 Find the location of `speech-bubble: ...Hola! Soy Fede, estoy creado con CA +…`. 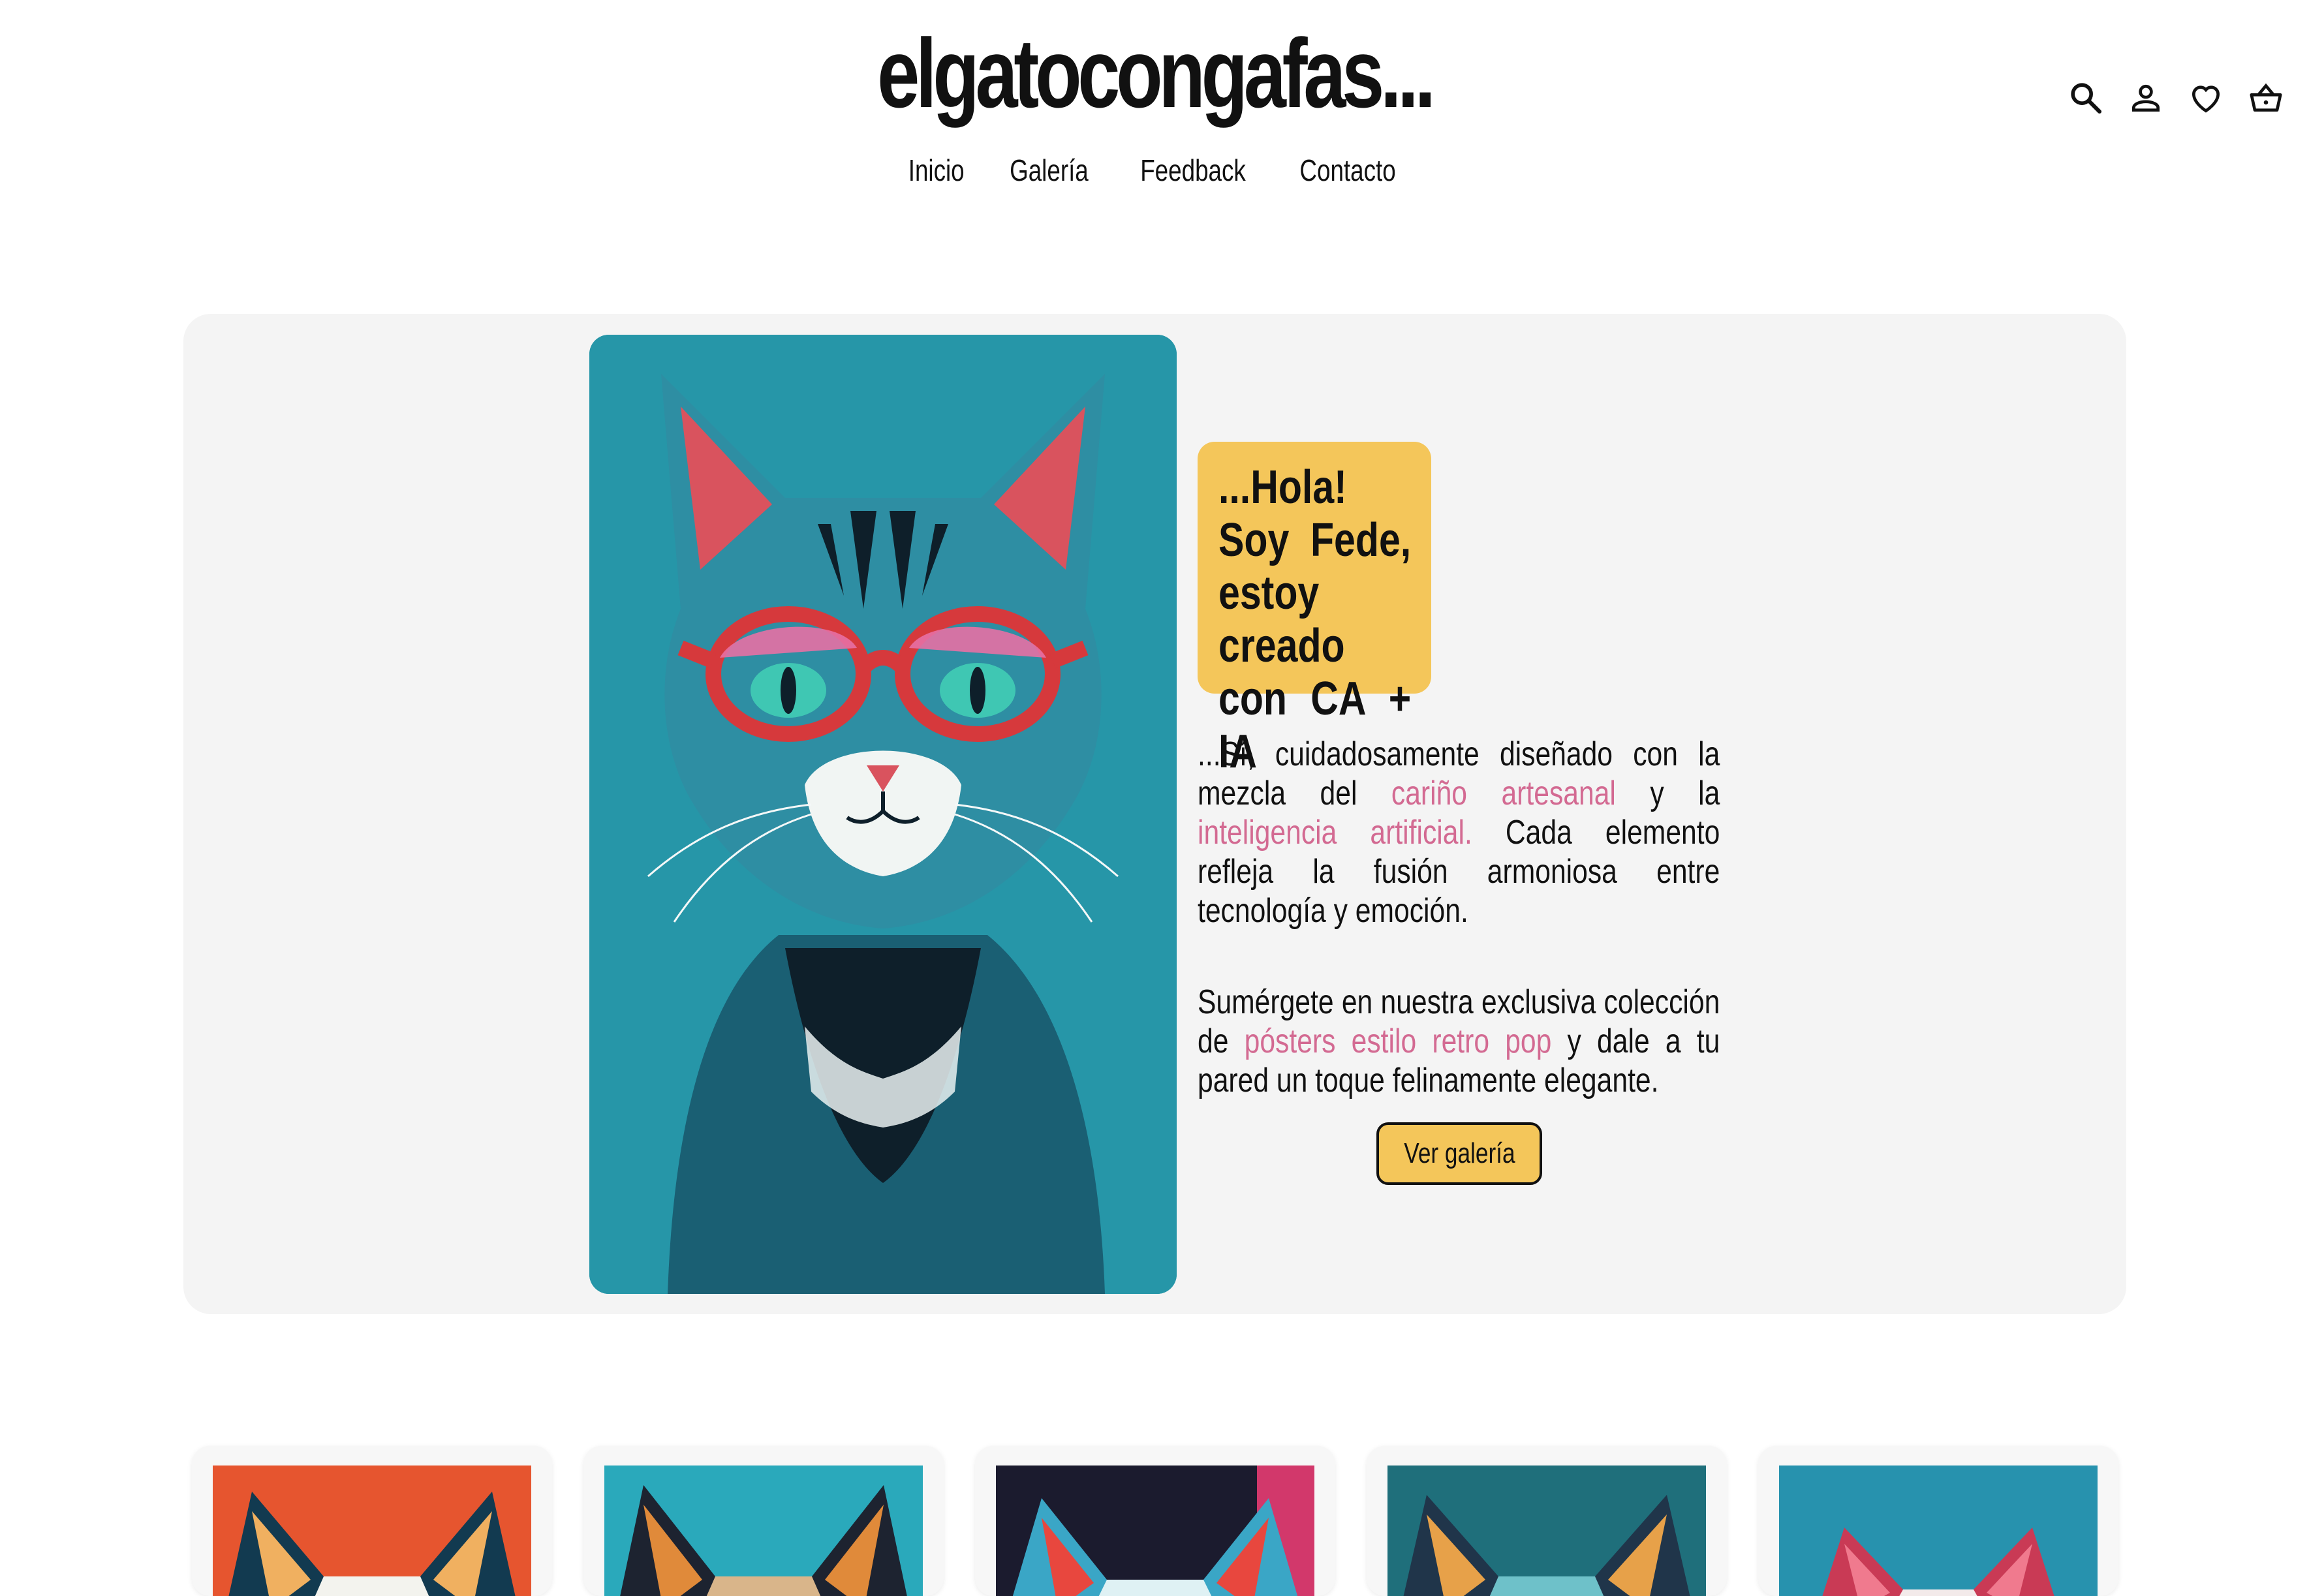

speech-bubble: ...Hola! Soy Fede, estoy creado con CA +… is located at coordinates (1314, 610).